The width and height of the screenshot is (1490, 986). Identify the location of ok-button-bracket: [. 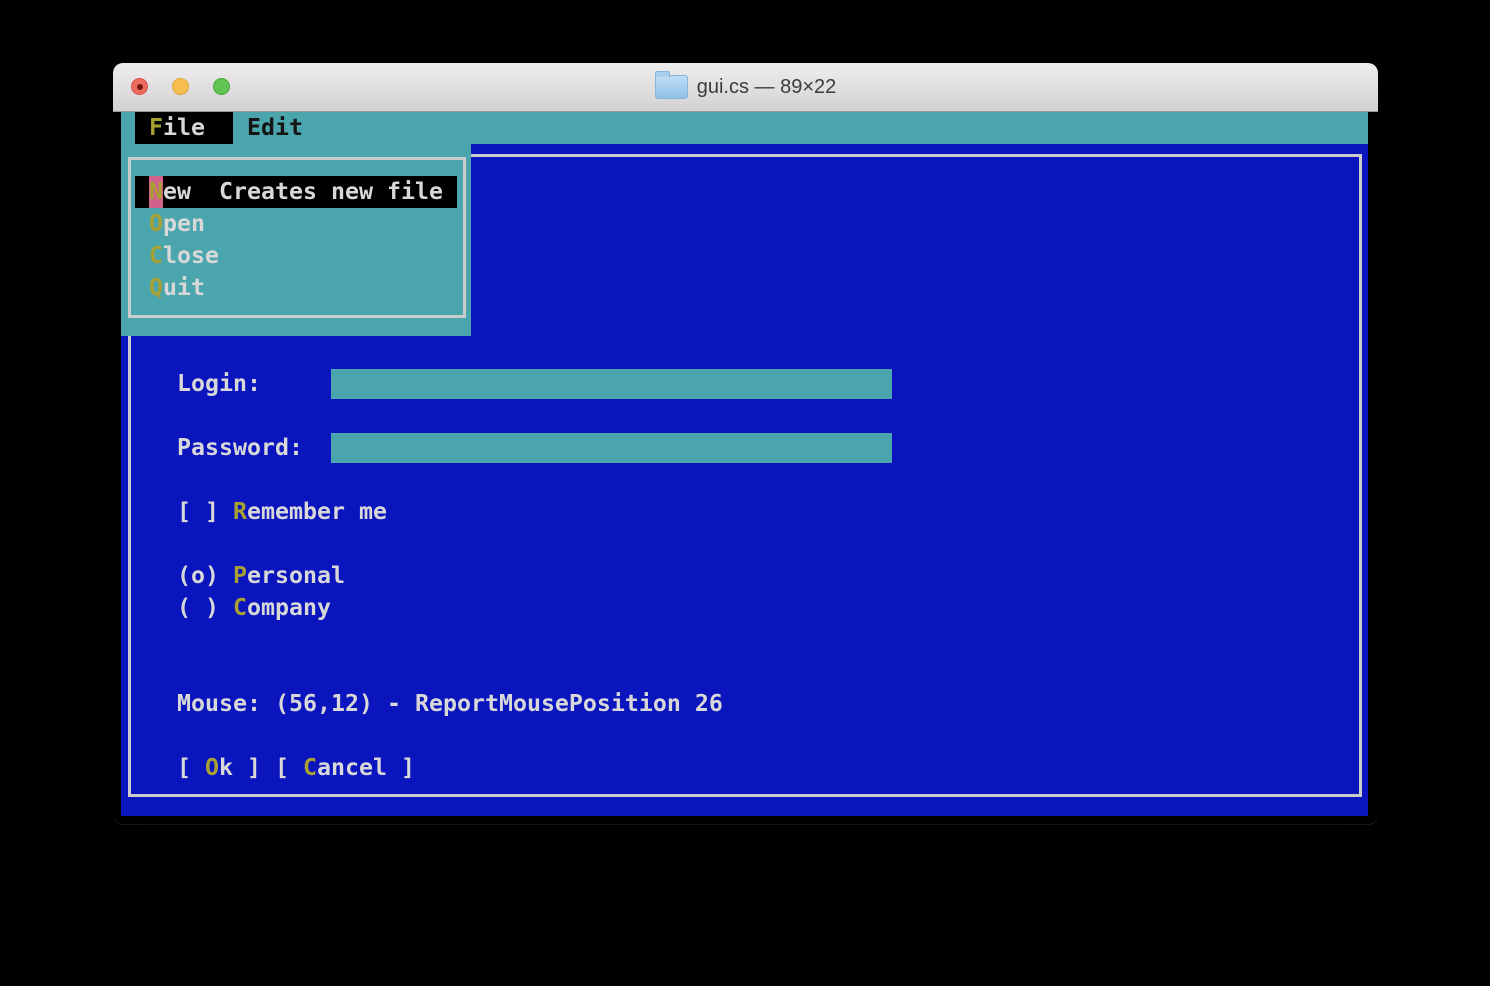
(191, 767).